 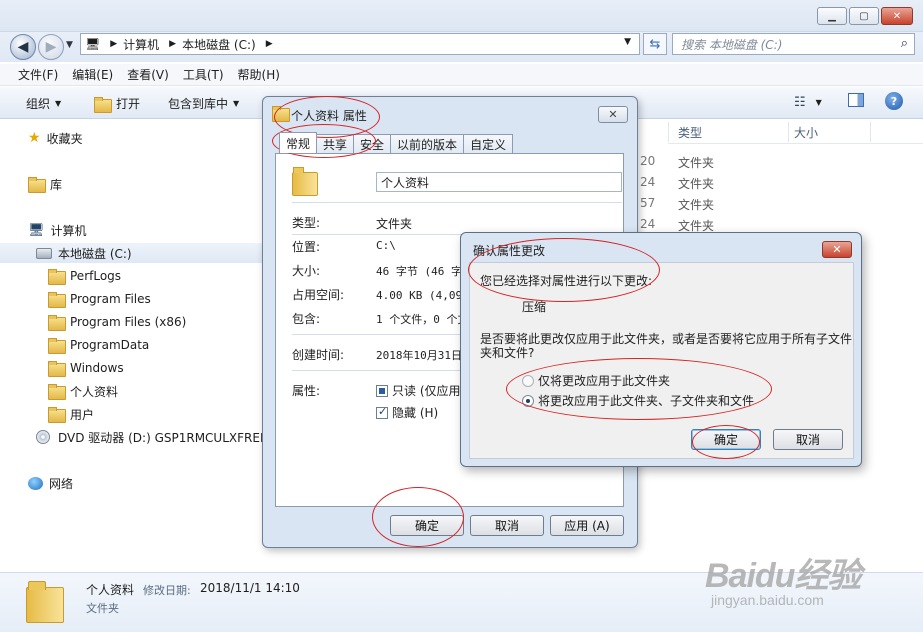 I want to click on tree-folder-program-files: Program Files, so click(x=75, y=299).